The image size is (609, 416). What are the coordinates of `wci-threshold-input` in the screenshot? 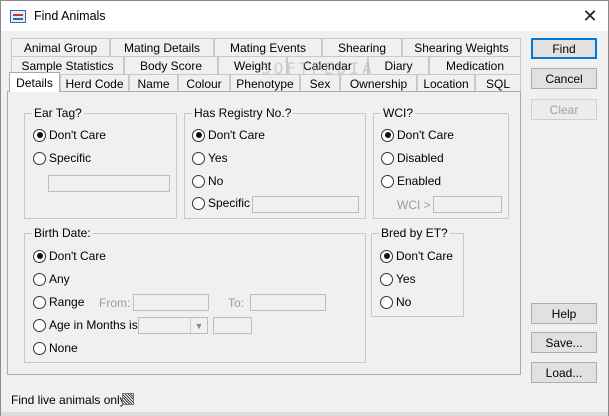 It's located at (467, 204).